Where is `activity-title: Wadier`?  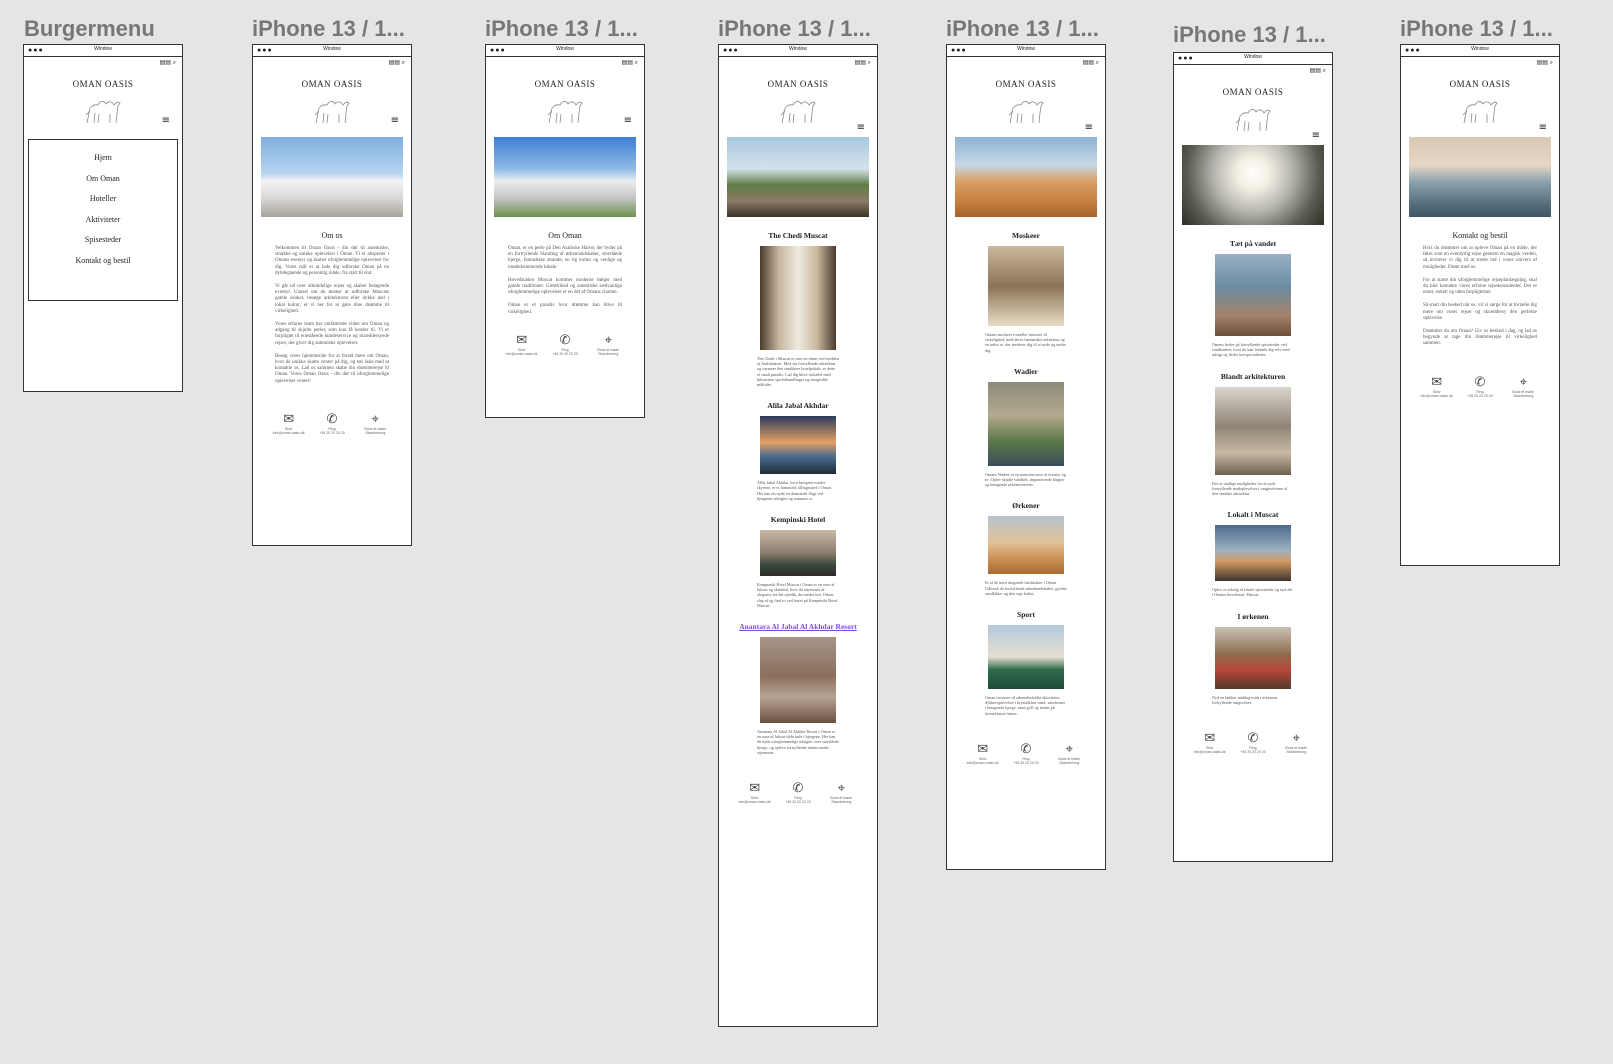
activity-title: Wadier is located at coordinates (1026, 371).